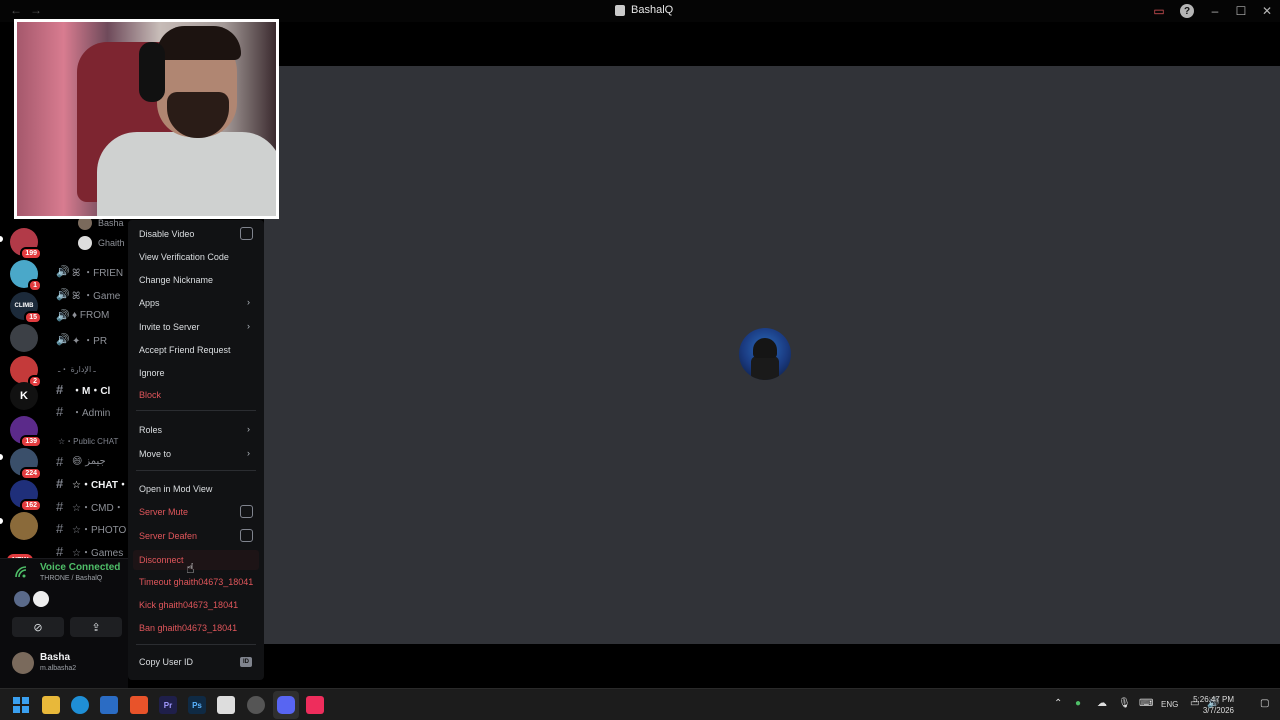  What do you see at coordinates (26, 496) in the screenshot?
I see `server-icon: 162` at bounding box center [26, 496].